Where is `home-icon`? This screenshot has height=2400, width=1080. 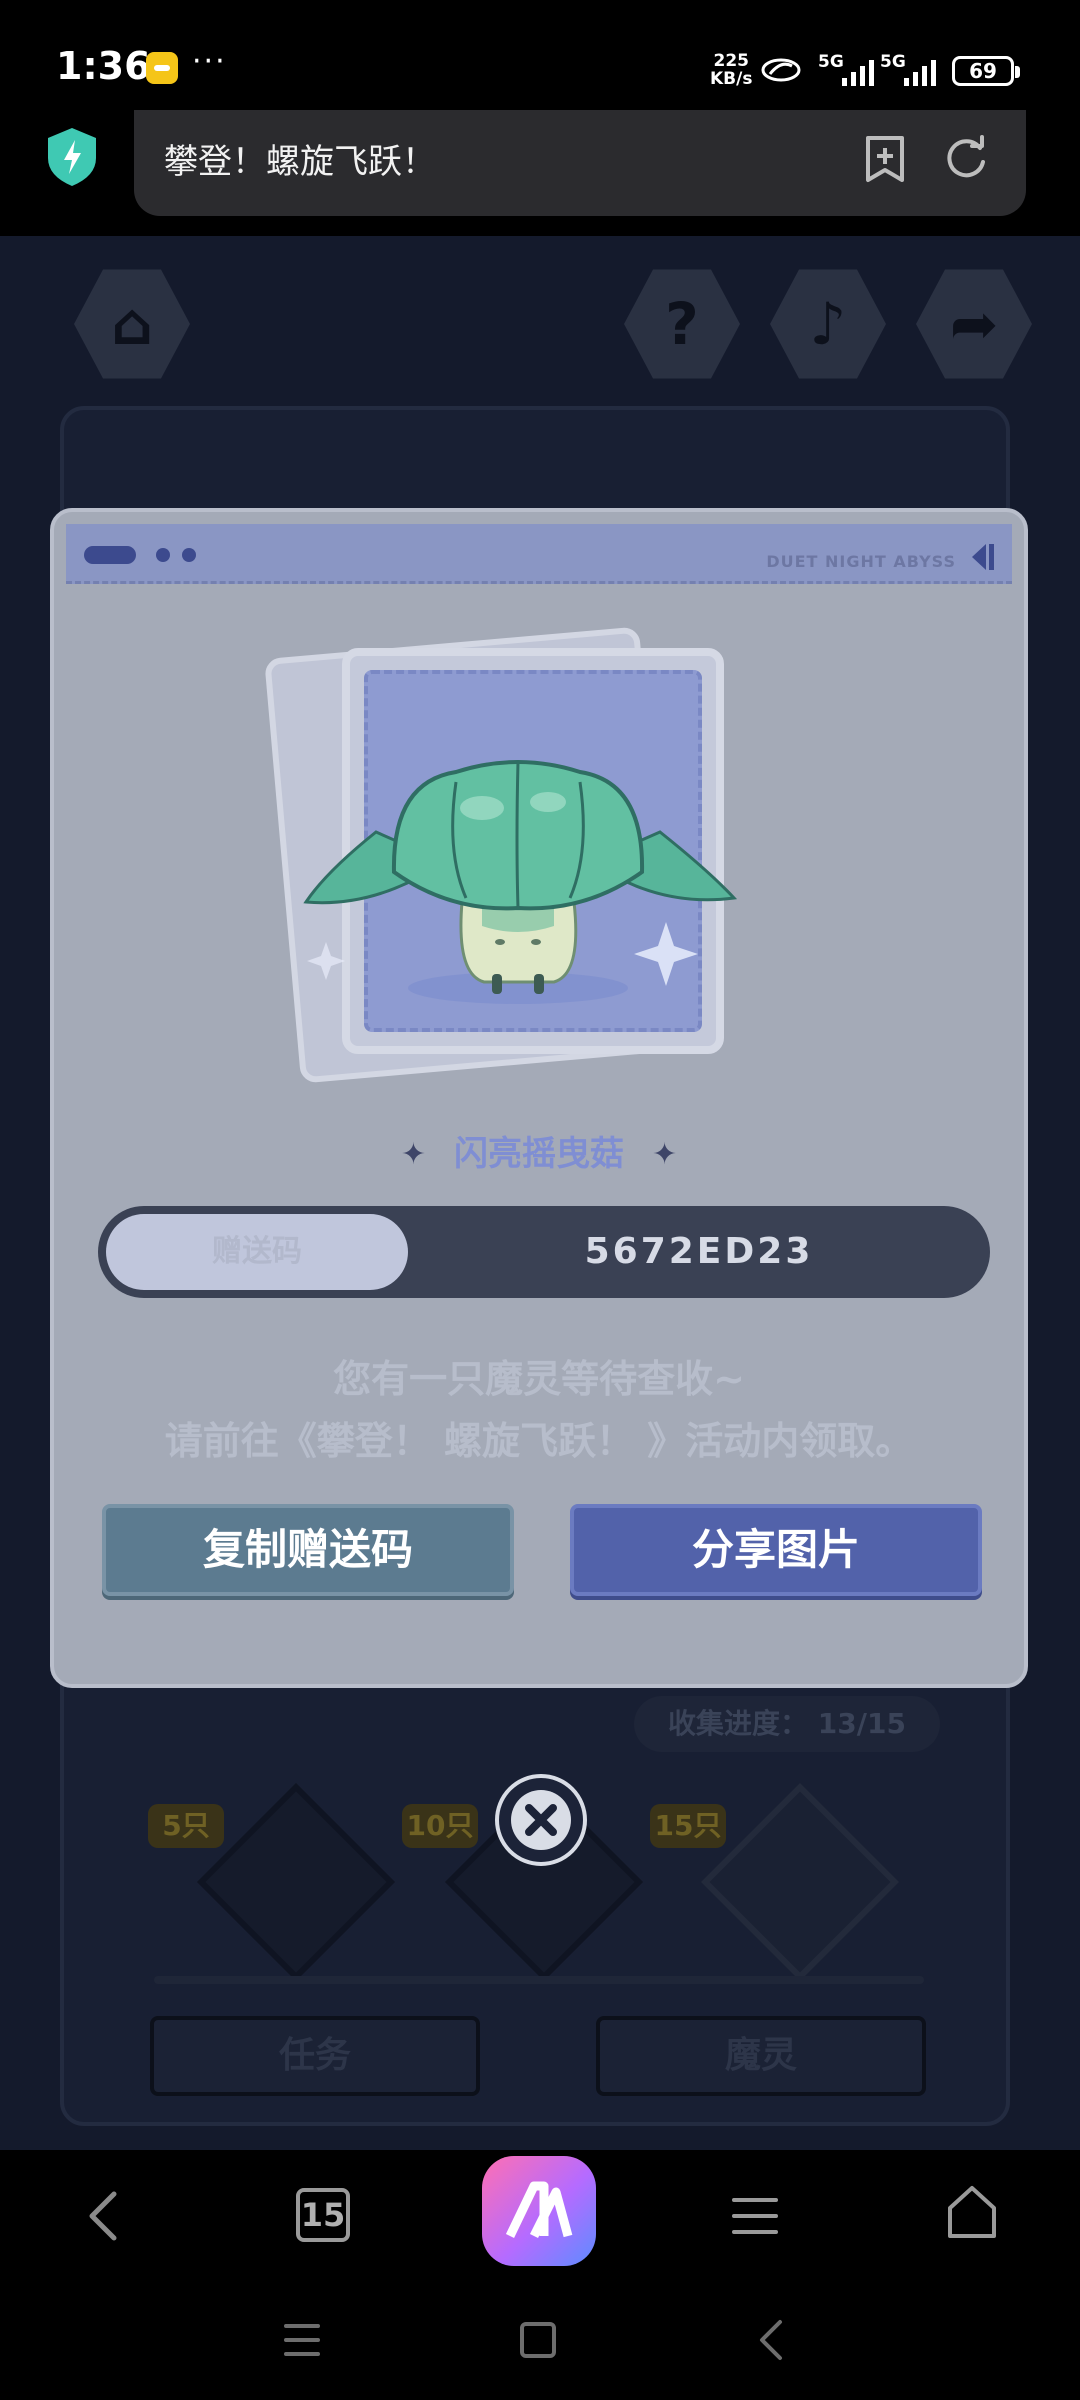
home-icon is located at coordinates (972, 2212).